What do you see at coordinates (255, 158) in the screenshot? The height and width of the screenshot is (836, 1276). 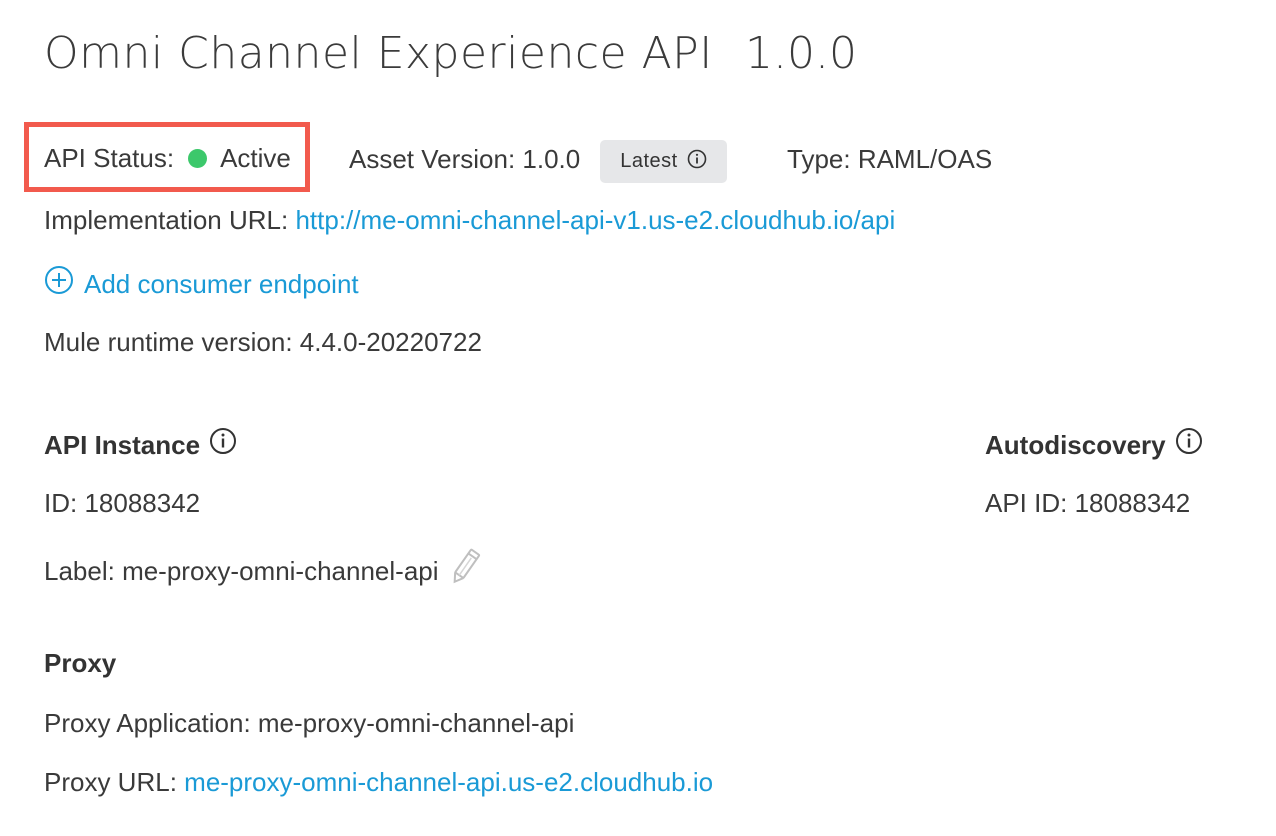 I see `api-status-value: Active` at bounding box center [255, 158].